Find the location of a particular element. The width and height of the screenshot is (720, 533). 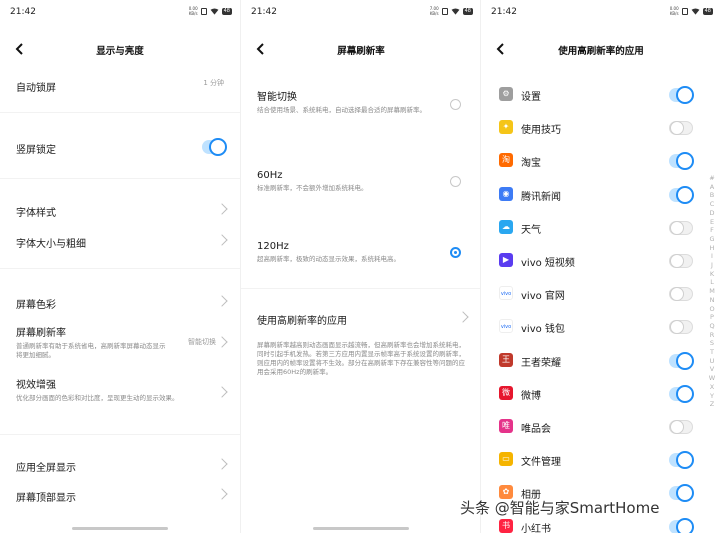

option-label: 120Hz is located at coordinates (273, 246).